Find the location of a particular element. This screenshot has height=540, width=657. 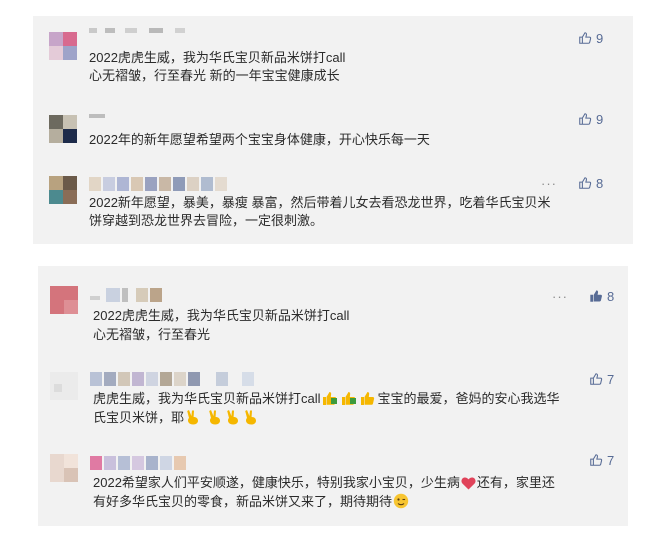

comment-text: 心无褶皱，行至春光 新的一年宝宝健康成长 is located at coordinates (214, 75).